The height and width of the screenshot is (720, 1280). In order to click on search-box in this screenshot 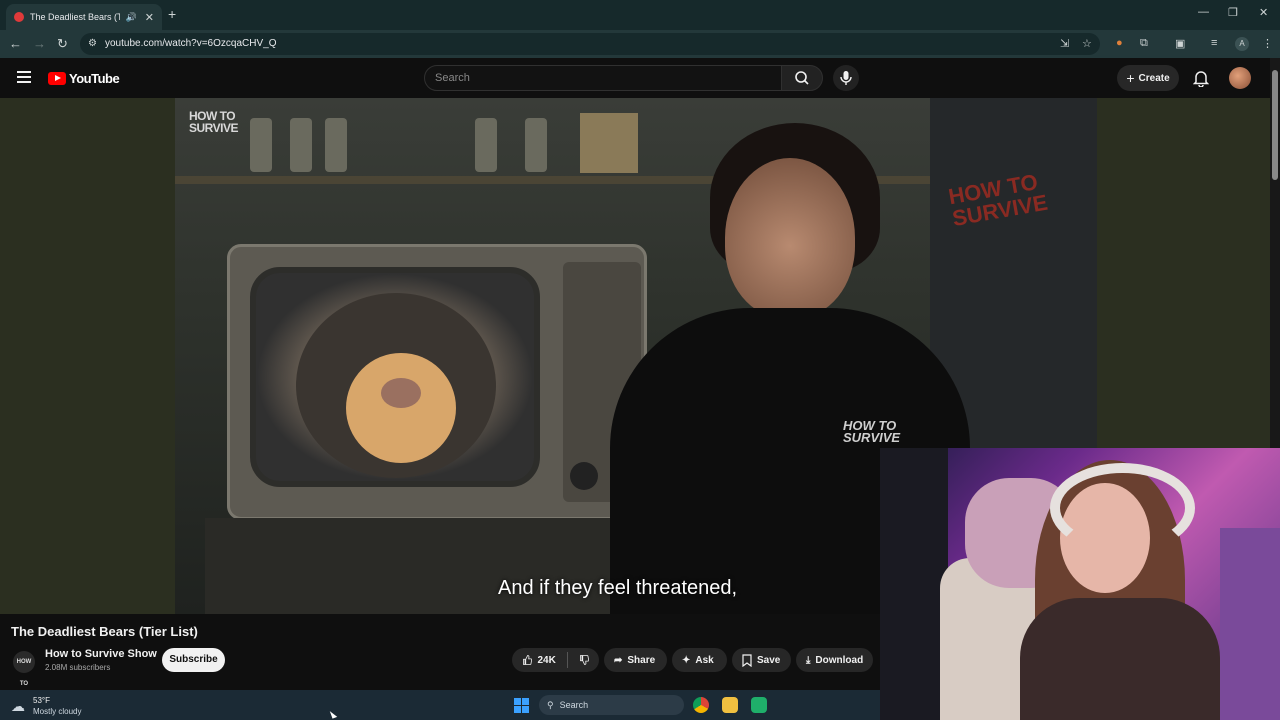, I will do `click(603, 78)`.